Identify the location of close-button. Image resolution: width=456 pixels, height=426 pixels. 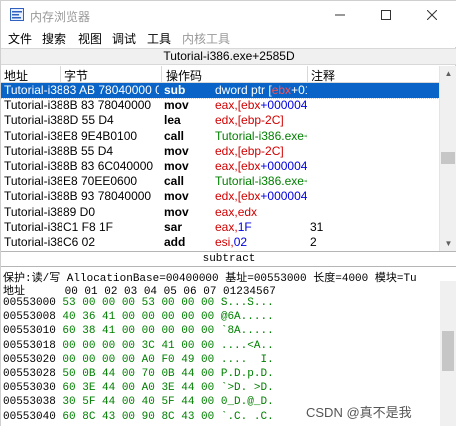
(432, 15).